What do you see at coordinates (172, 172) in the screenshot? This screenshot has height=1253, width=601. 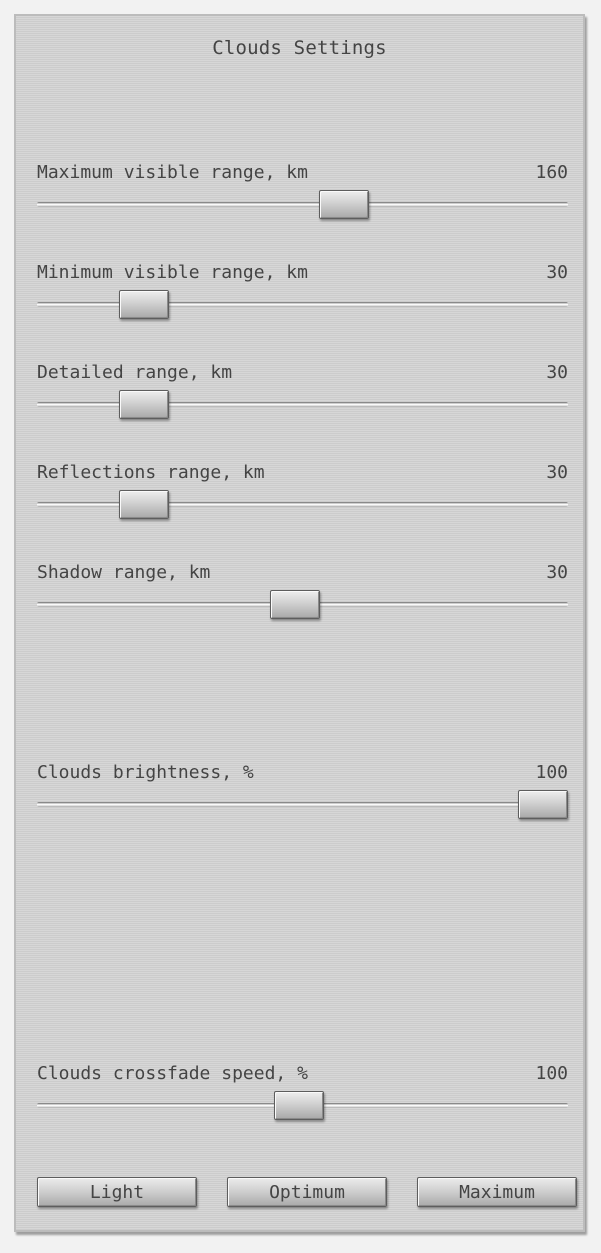 I see `max-visible-range-label: Maximum visible range, km` at bounding box center [172, 172].